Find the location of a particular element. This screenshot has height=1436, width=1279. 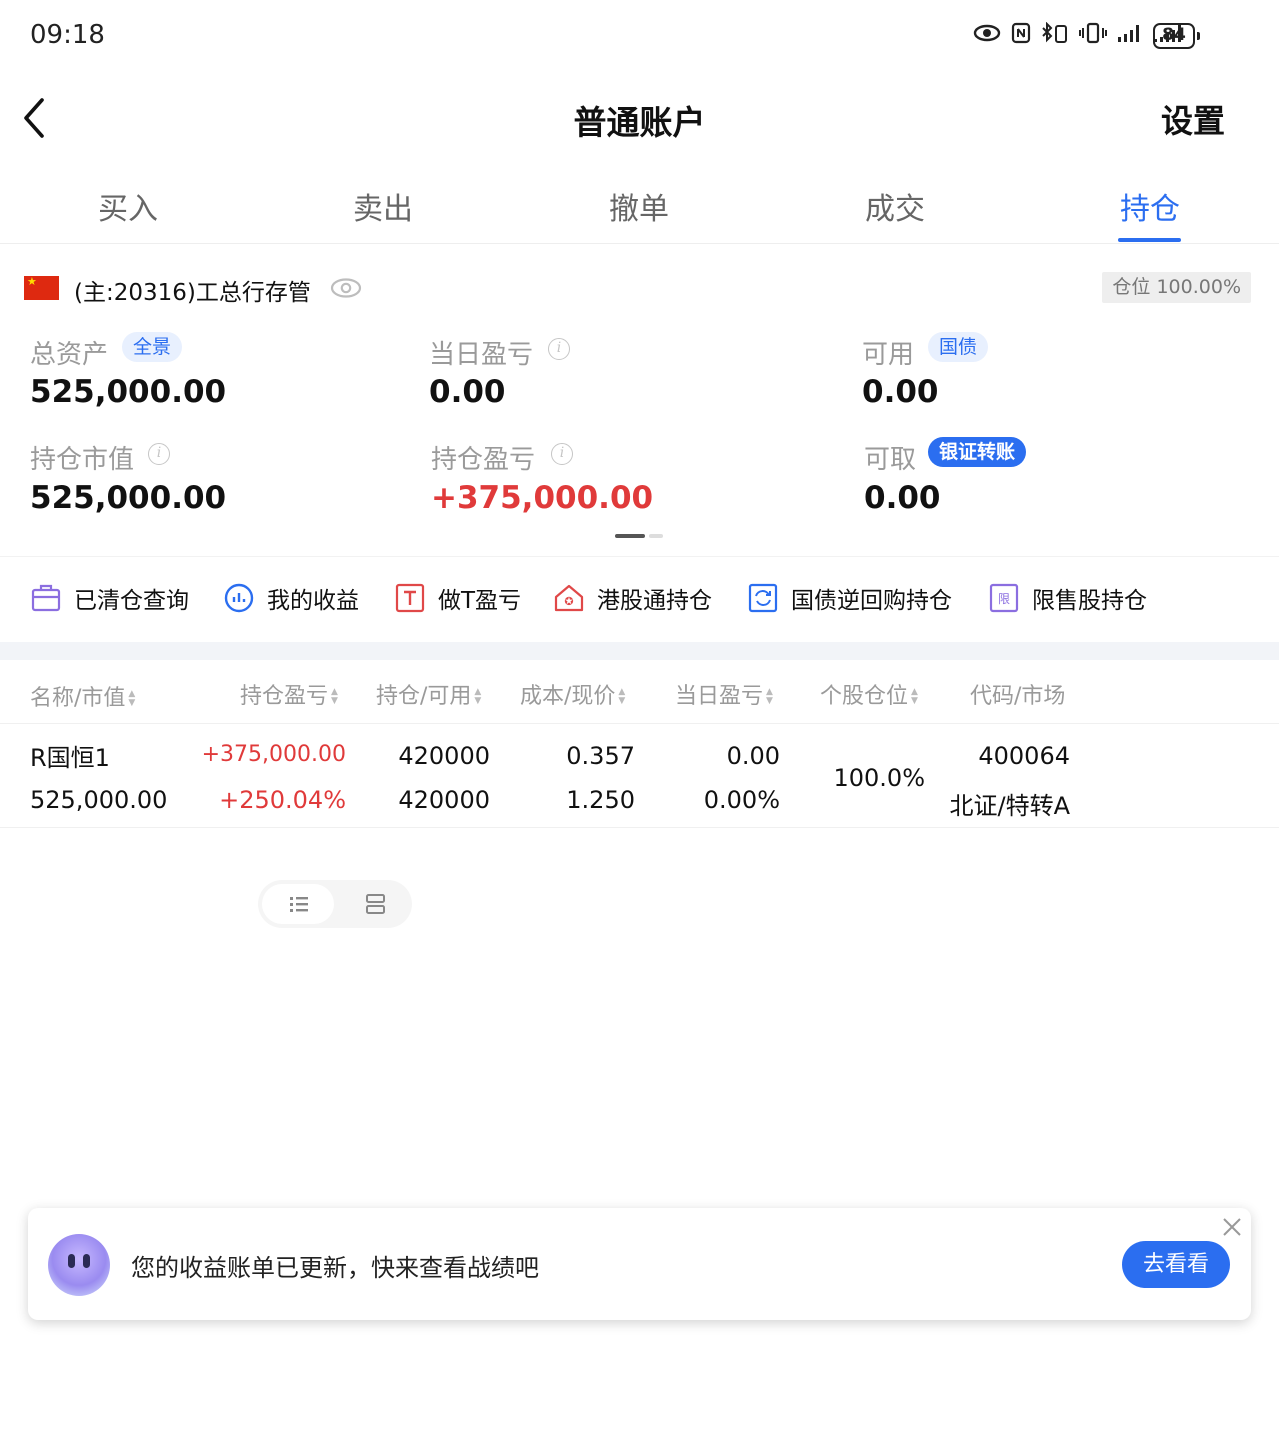

quick-link-label: 限售股持仓 is located at coordinates (1089, 601).